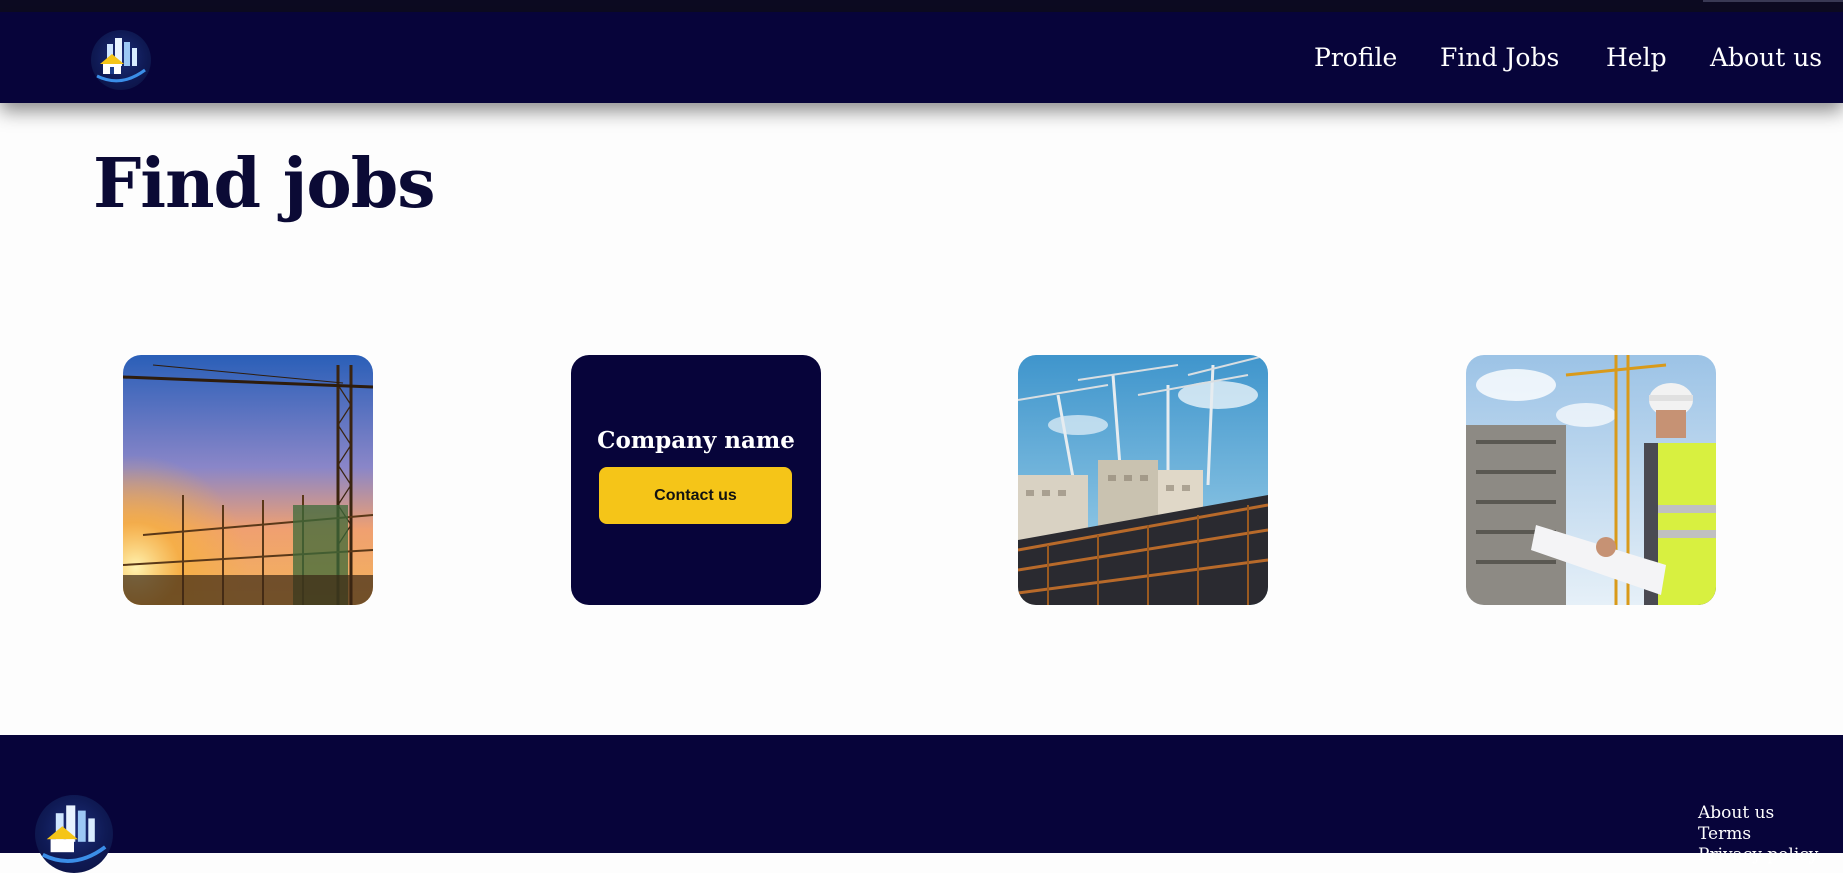  What do you see at coordinates (696, 440) in the screenshot?
I see `company-name-label: Company name` at bounding box center [696, 440].